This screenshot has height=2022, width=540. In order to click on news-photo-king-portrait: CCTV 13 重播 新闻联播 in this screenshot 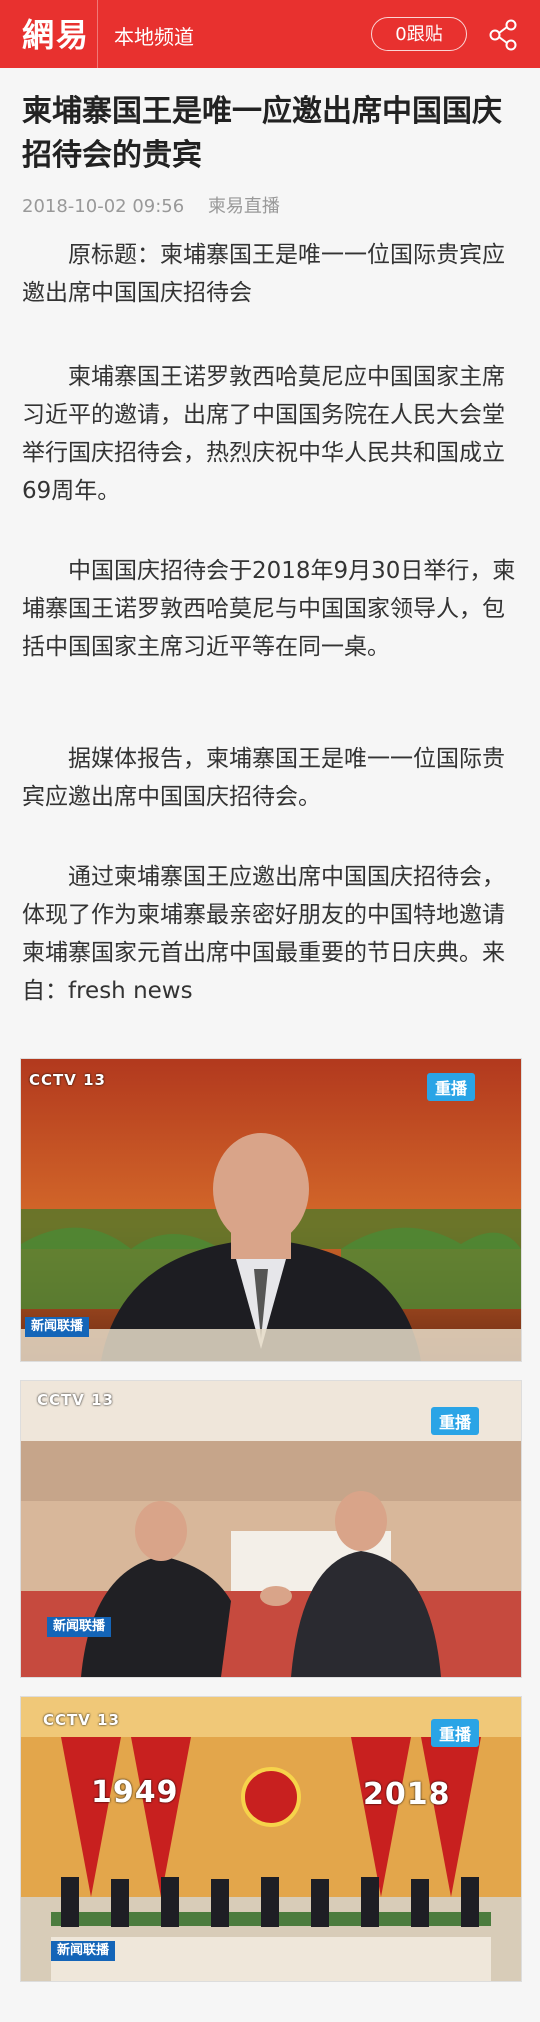, I will do `click(271, 1210)`.